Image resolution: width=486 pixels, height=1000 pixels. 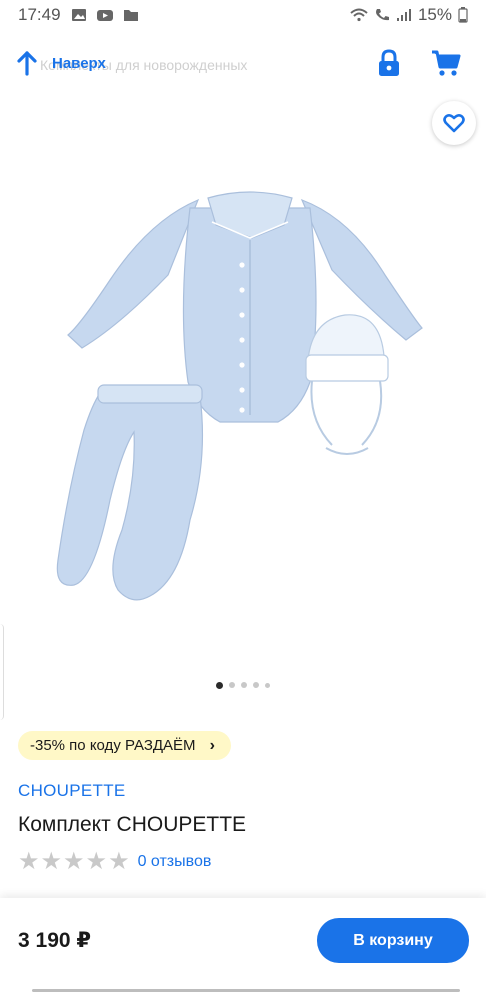 What do you see at coordinates (104, 15) in the screenshot?
I see `youtube-icon` at bounding box center [104, 15].